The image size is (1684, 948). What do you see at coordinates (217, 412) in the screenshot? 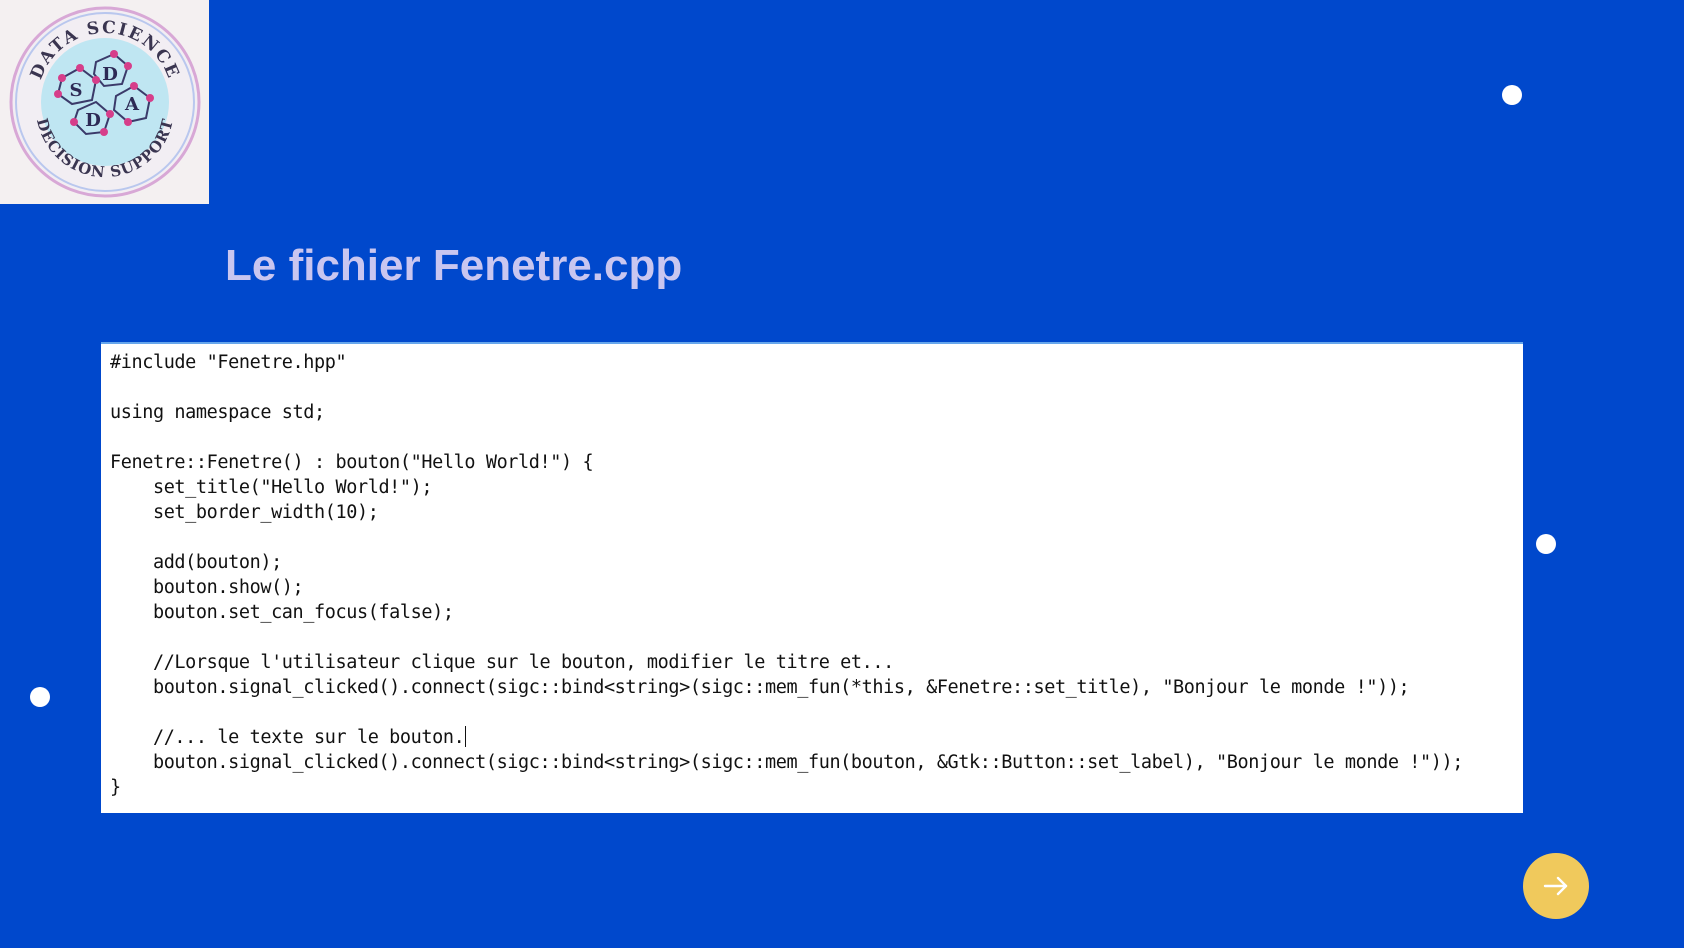
I see `code-line: using namespace std;` at bounding box center [217, 412].